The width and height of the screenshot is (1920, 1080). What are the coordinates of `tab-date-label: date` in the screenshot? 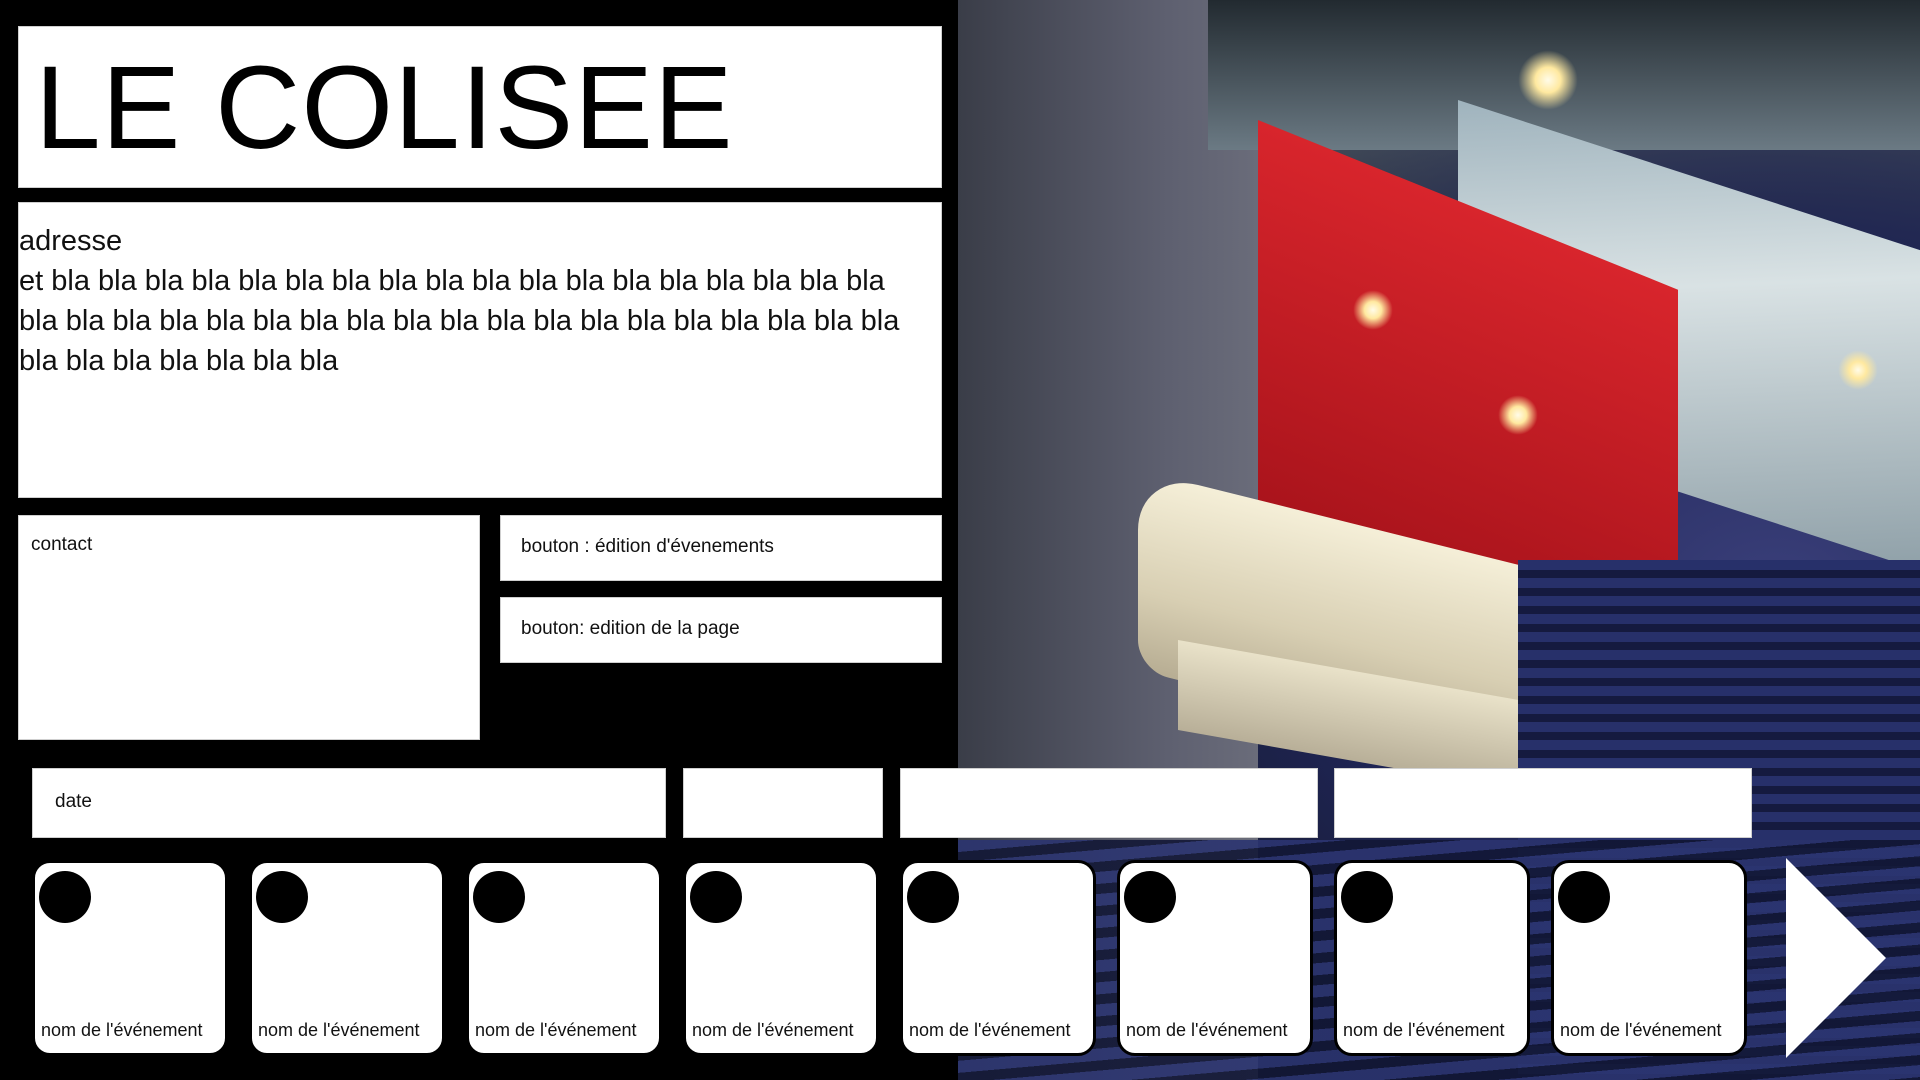 It's located at (73, 801).